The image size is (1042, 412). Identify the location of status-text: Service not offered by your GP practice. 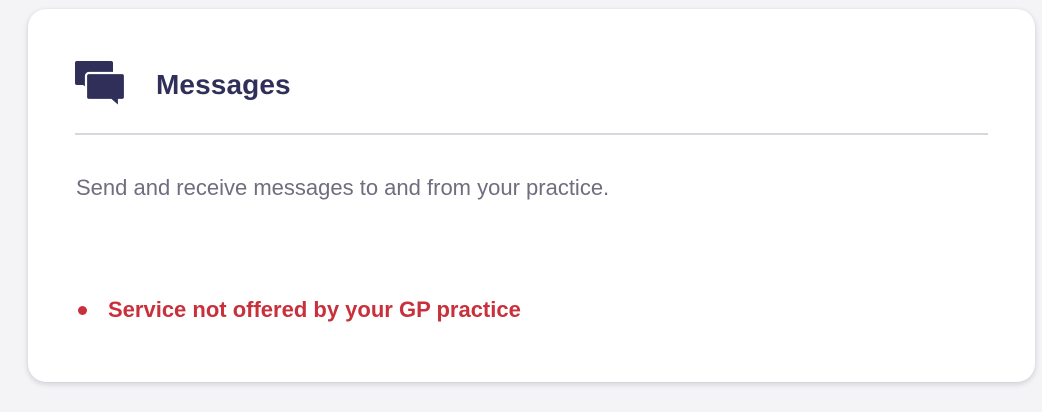
(314, 309).